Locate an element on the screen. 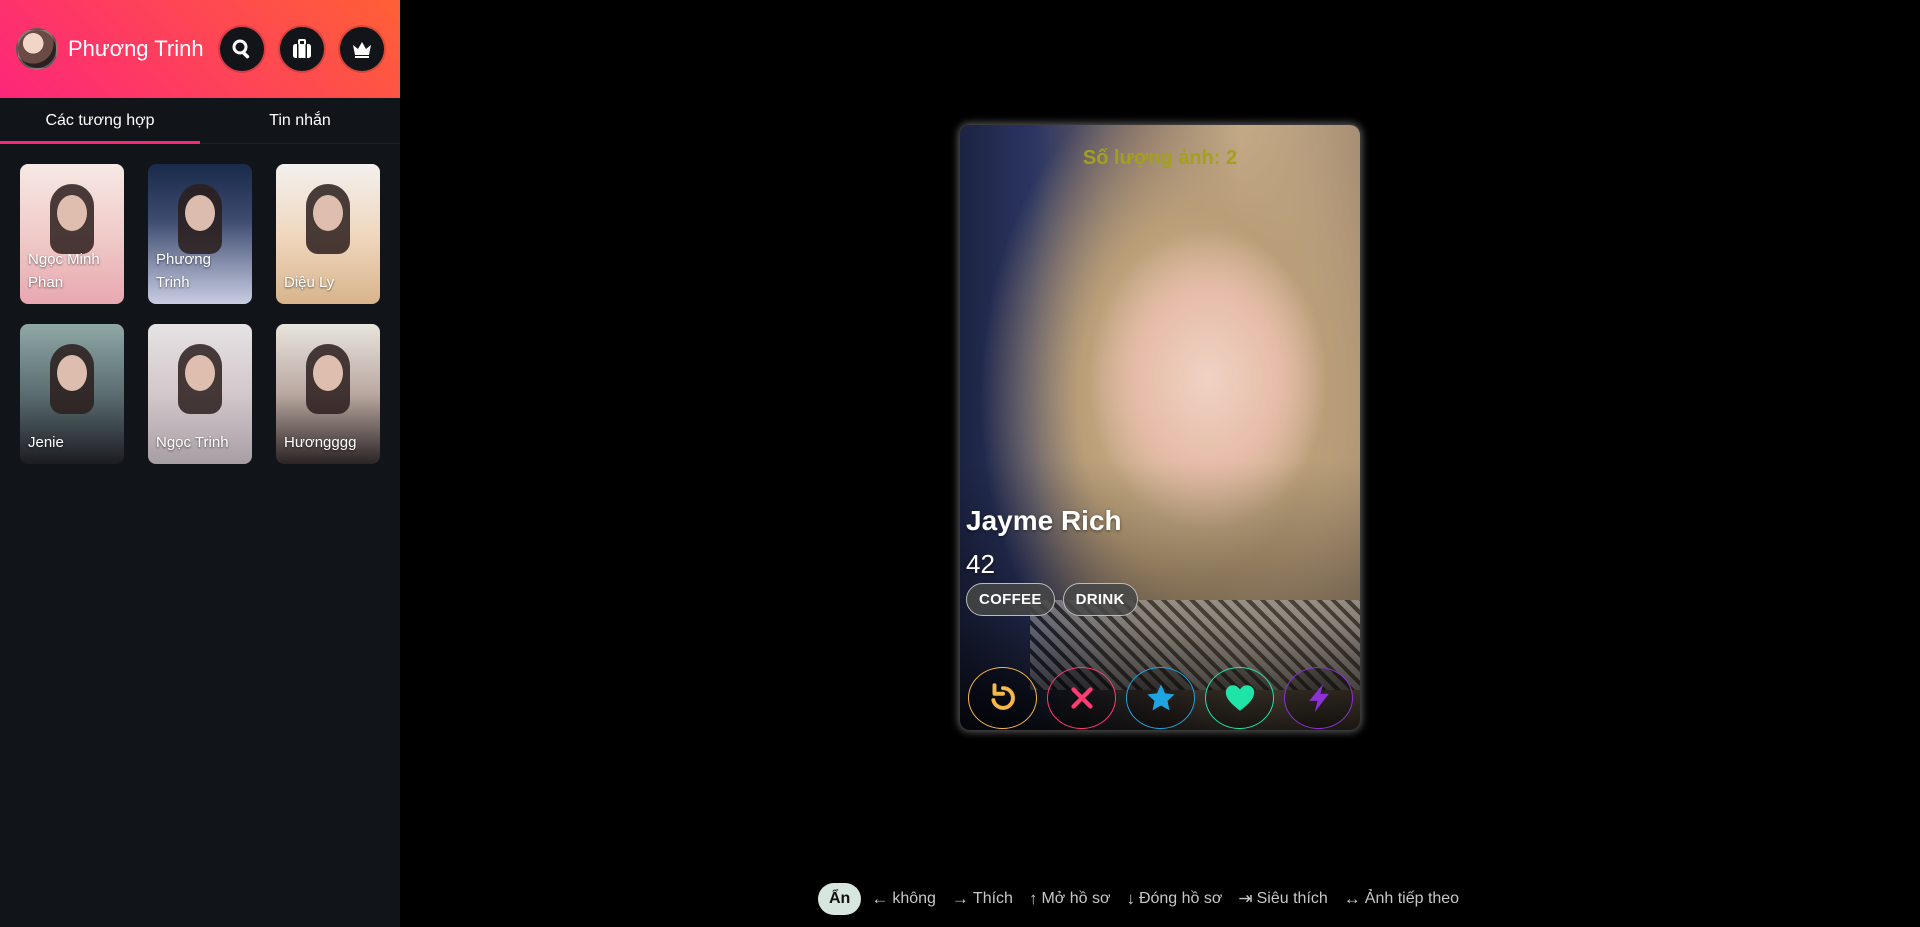  photo-count: Số lượng ảnh: 2 is located at coordinates (1160, 158).